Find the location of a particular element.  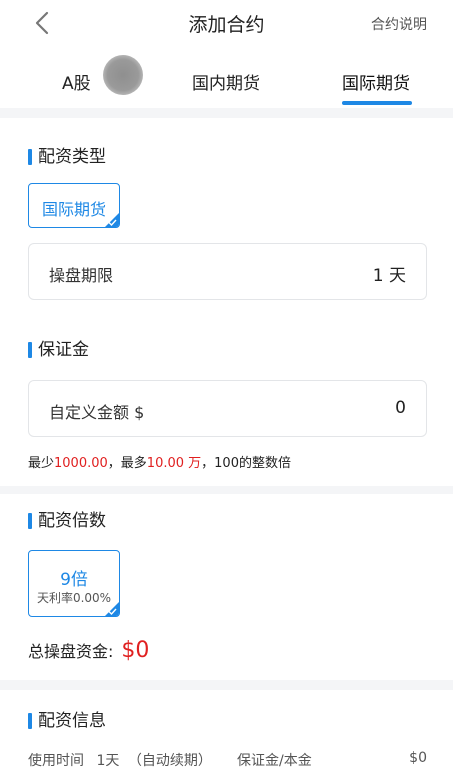

total-capital-label: 总操盘资金: is located at coordinates (71, 651).